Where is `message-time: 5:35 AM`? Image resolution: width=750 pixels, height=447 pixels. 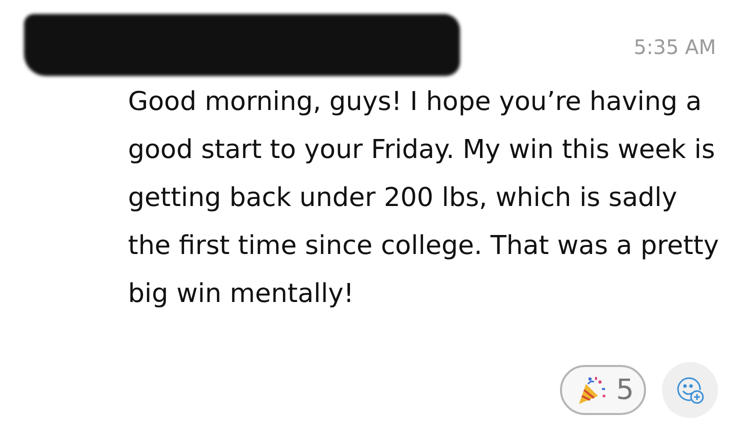
message-time: 5:35 AM is located at coordinates (675, 47).